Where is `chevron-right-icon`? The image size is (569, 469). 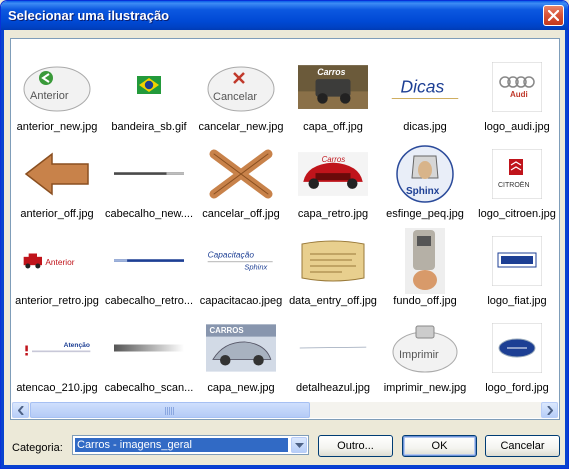 chevron-right-icon is located at coordinates (550, 410).